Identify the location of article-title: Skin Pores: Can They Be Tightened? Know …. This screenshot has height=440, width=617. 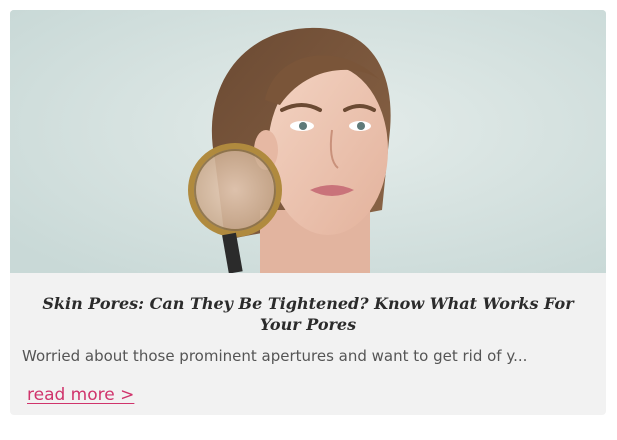
(308, 314).